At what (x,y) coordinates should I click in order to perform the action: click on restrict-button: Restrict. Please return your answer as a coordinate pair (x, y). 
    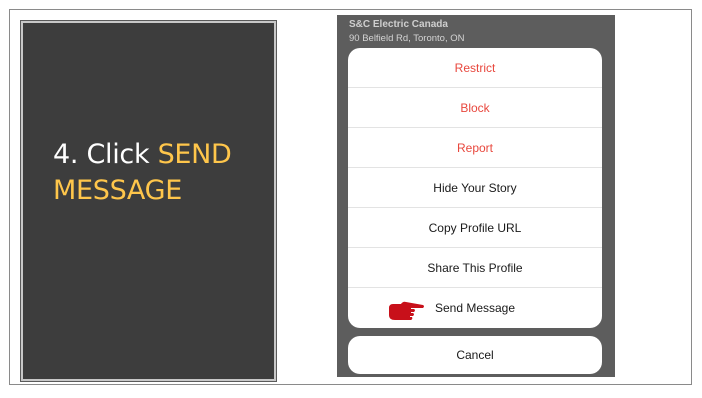
    Looking at the image, I should click on (475, 68).